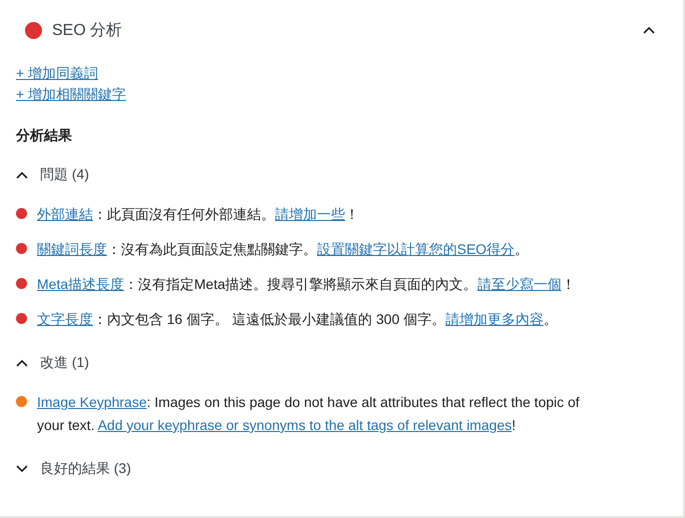 This screenshot has width=685, height=518. What do you see at coordinates (80, 284) in the screenshot?
I see `result-link: Meta描述長度` at bounding box center [80, 284].